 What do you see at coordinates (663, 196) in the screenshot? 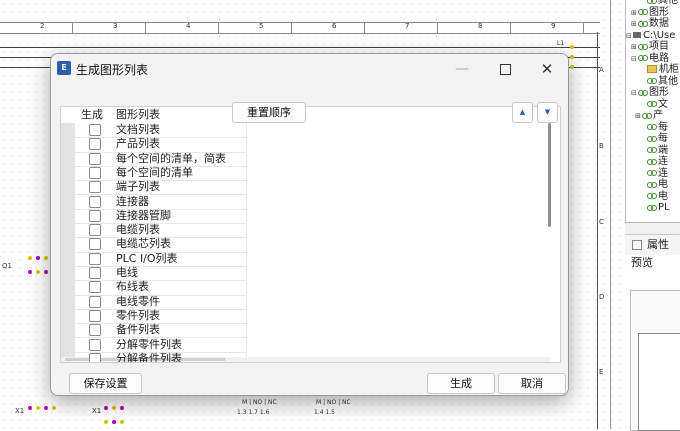
I see `tree-item-label: 电` at bounding box center [663, 196].